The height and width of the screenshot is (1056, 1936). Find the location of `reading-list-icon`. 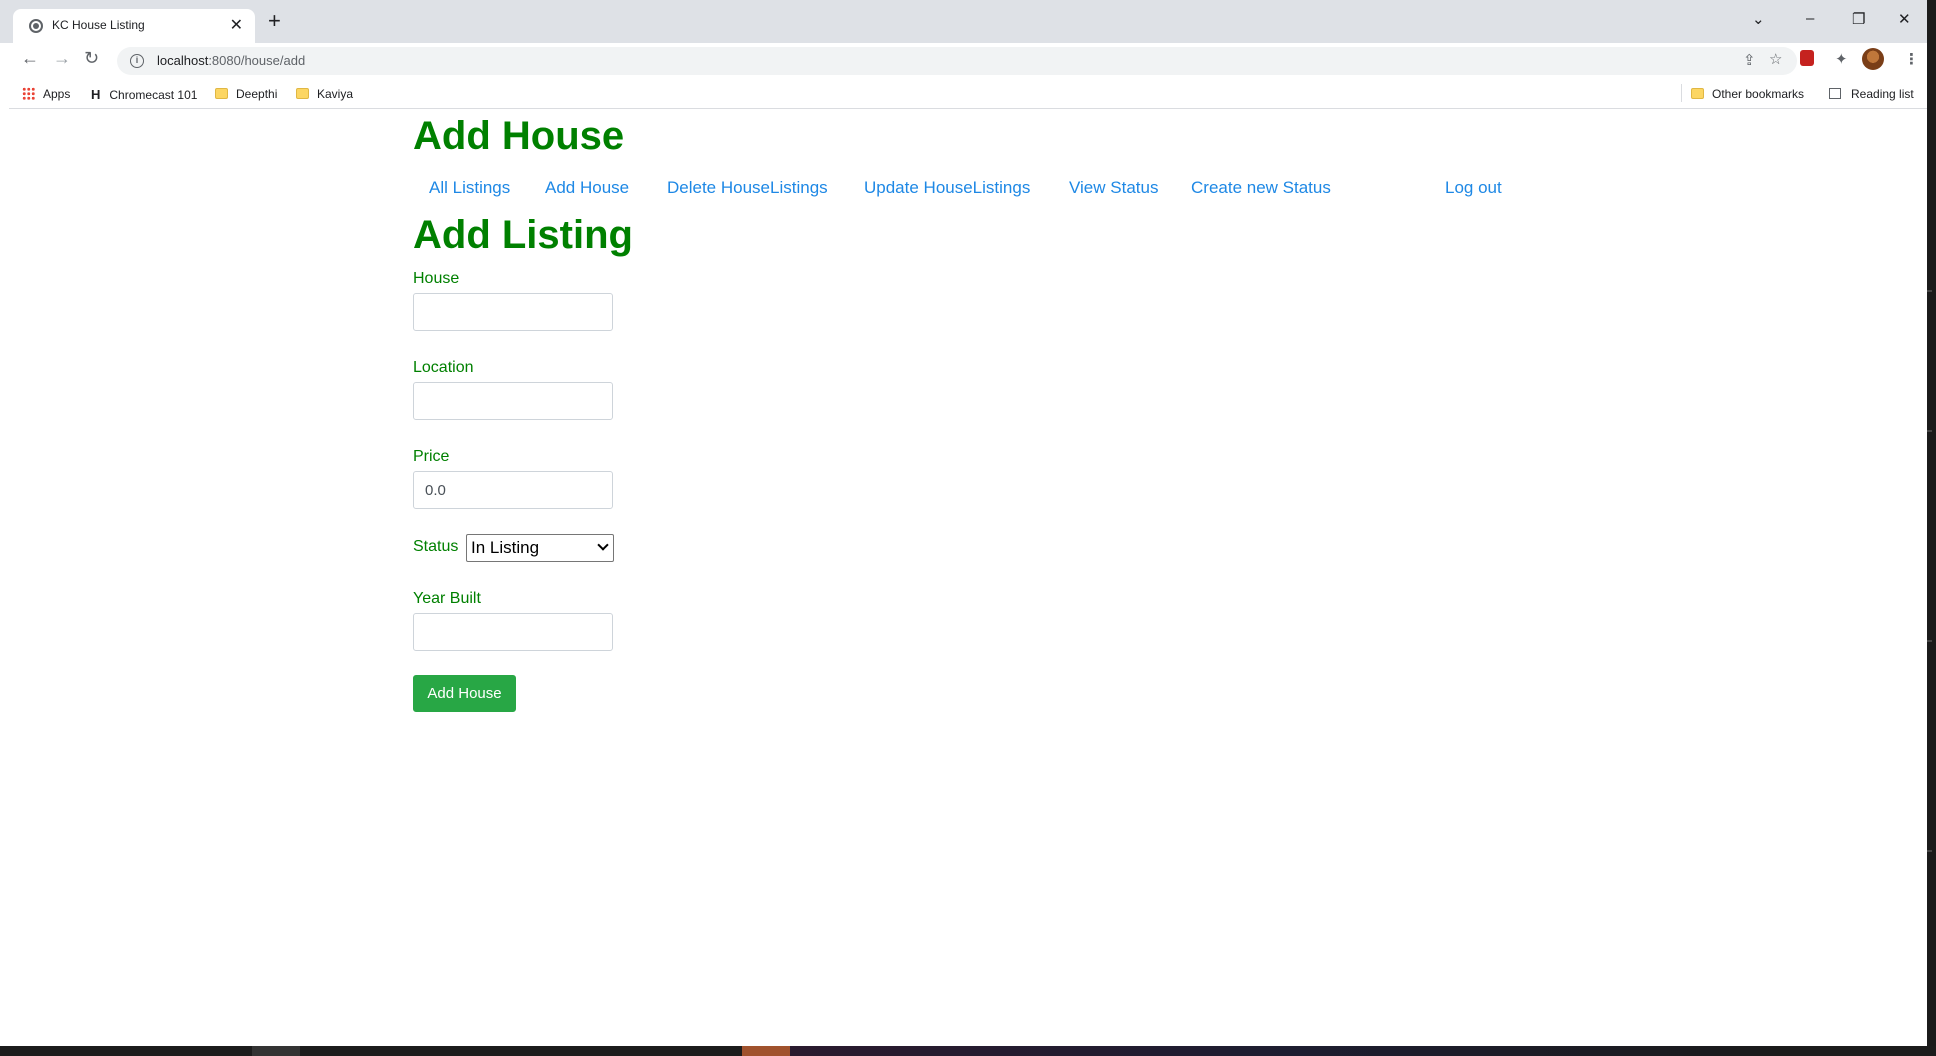

reading-list-icon is located at coordinates (1835, 93).